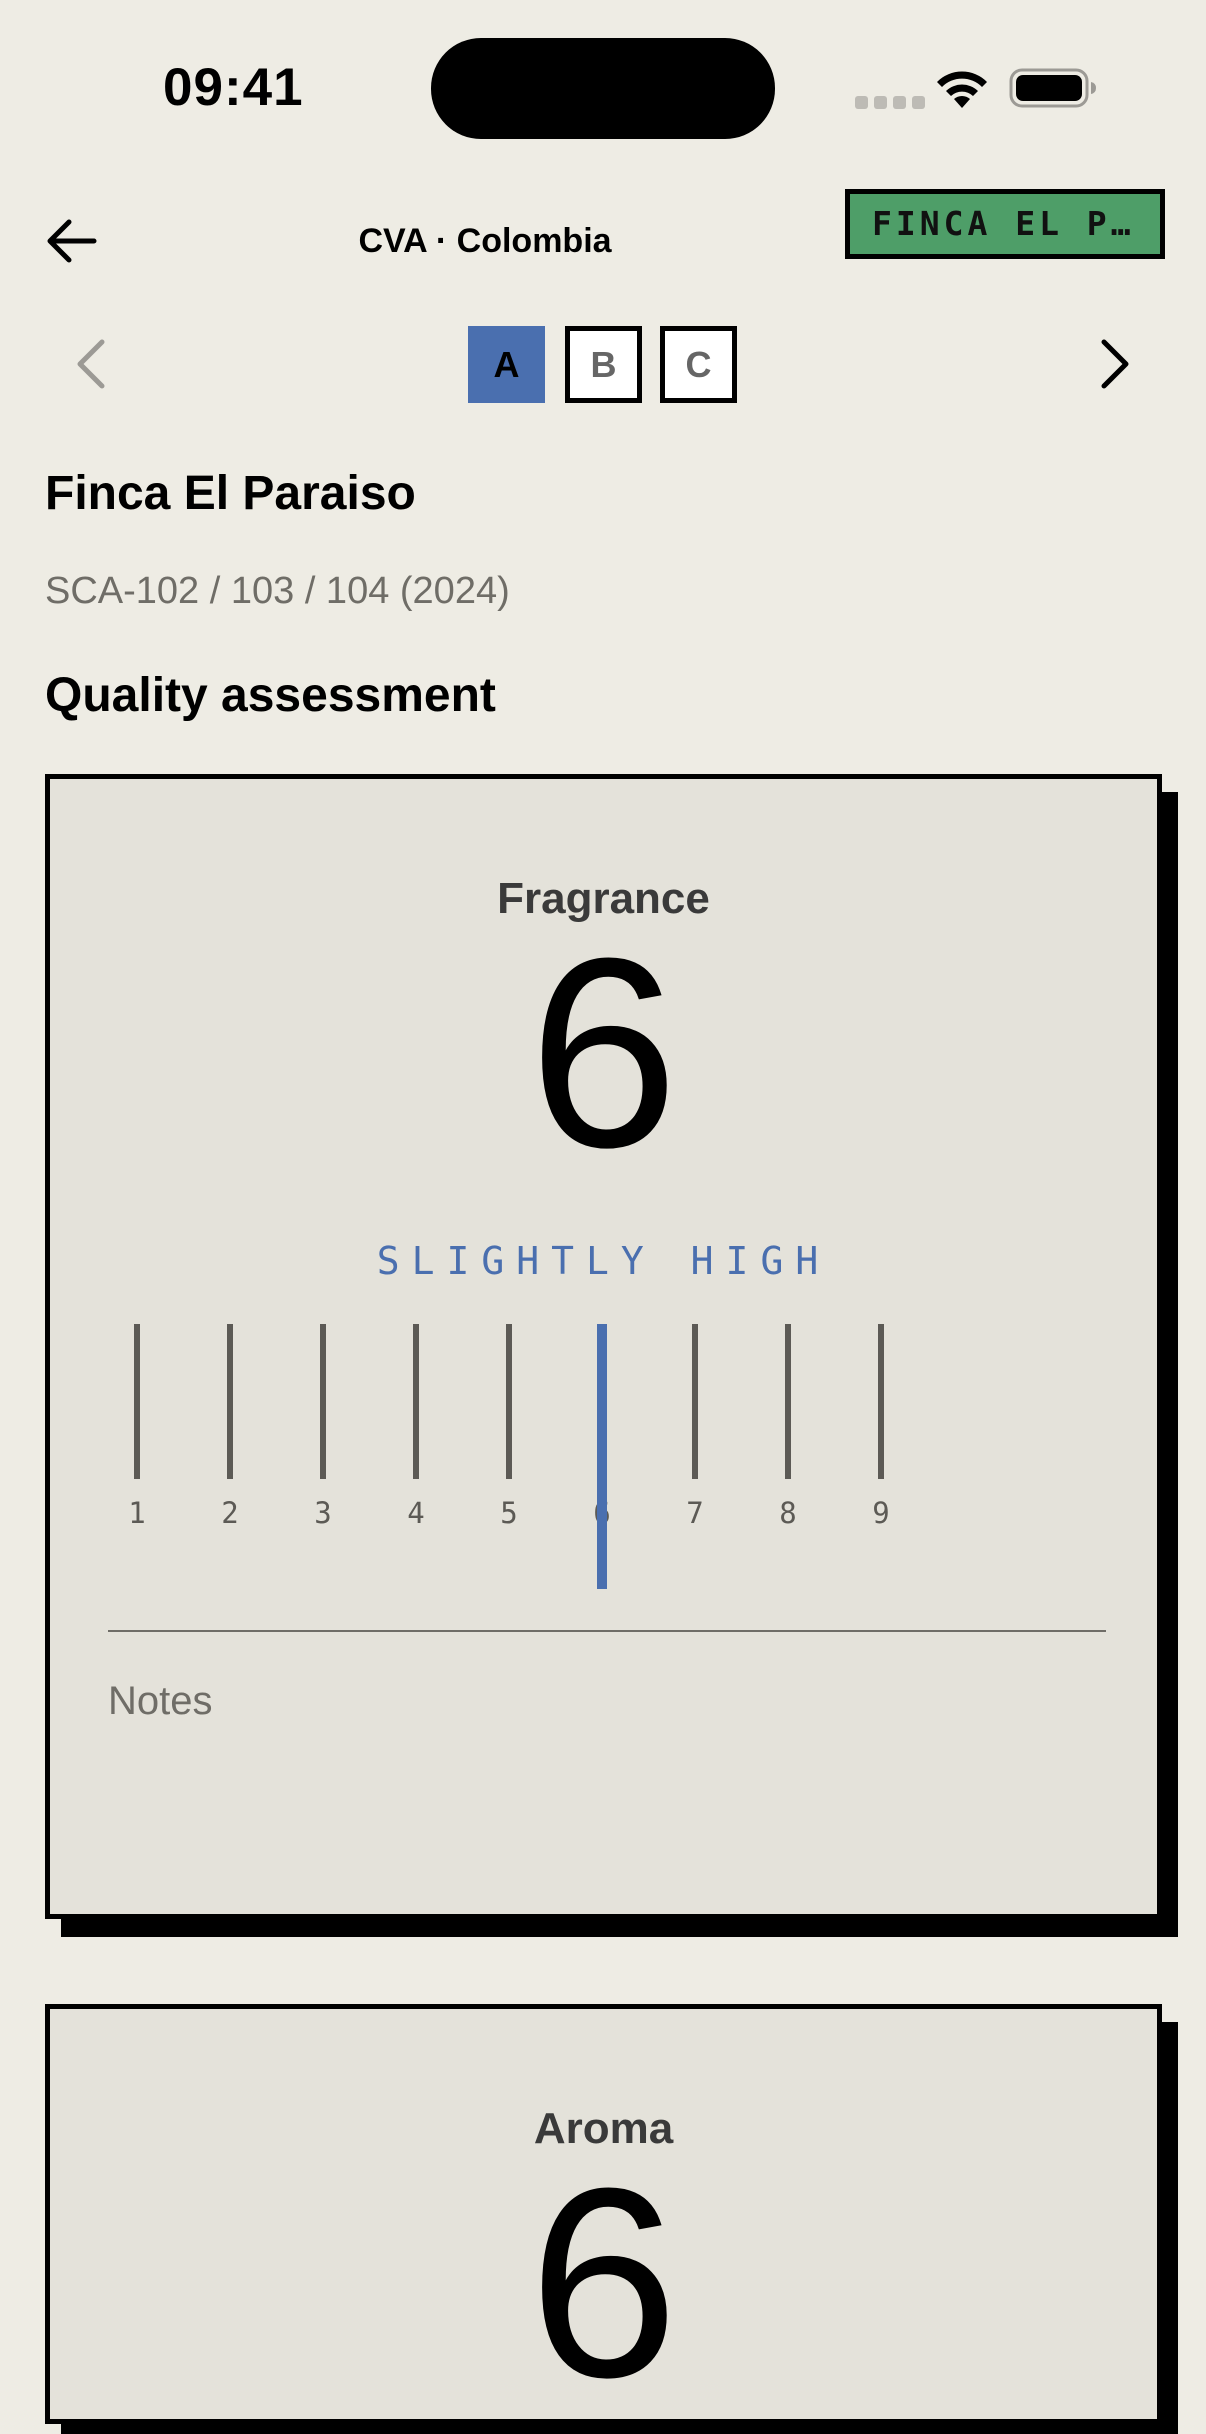  Describe the element at coordinates (323, 1513) in the screenshot. I see `scale-tick-label: 3` at that location.